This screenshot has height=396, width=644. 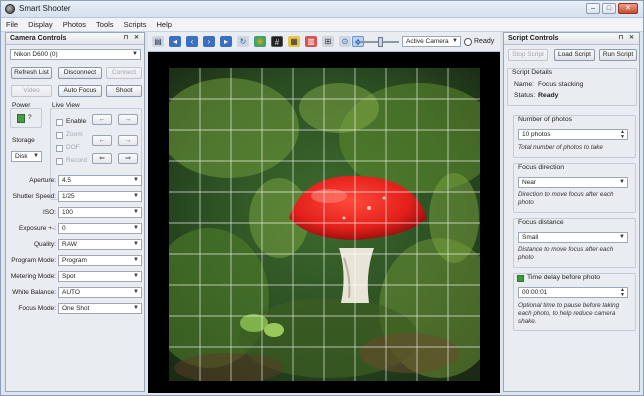 What do you see at coordinates (609, 8) in the screenshot?
I see `maximize-icon: □` at bounding box center [609, 8].